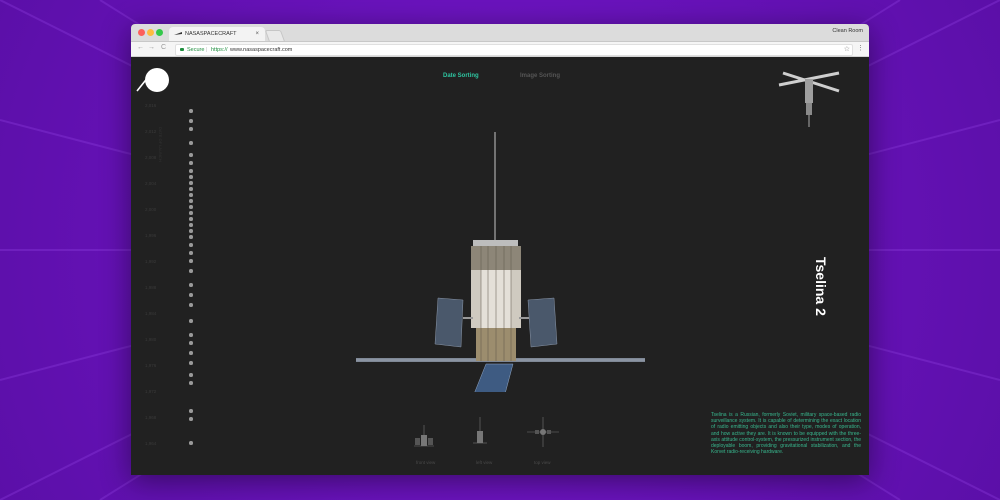 The width and height of the screenshot is (1000, 500). What do you see at coordinates (152, 80) in the screenshot?
I see `site-logo-icon` at bounding box center [152, 80].